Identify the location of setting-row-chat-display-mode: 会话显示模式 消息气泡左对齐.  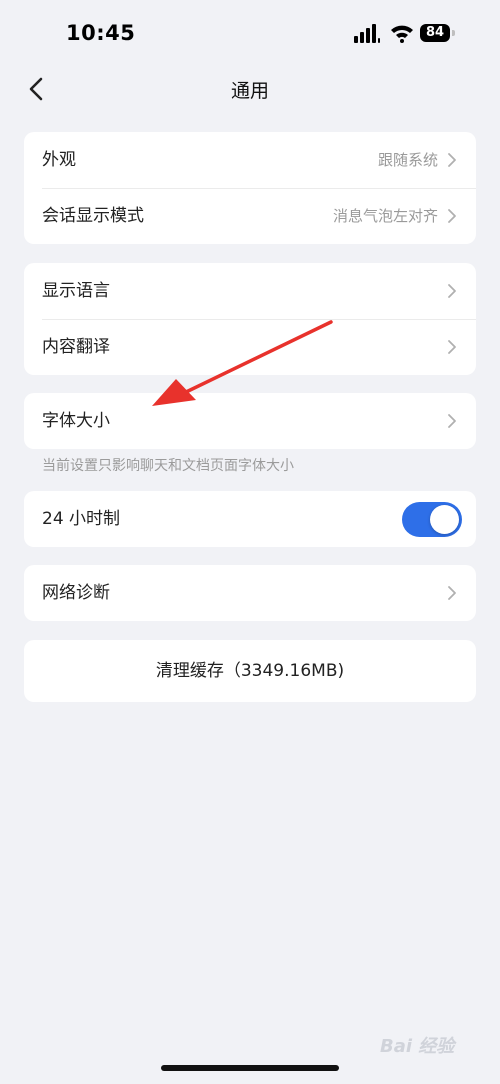
(250, 216).